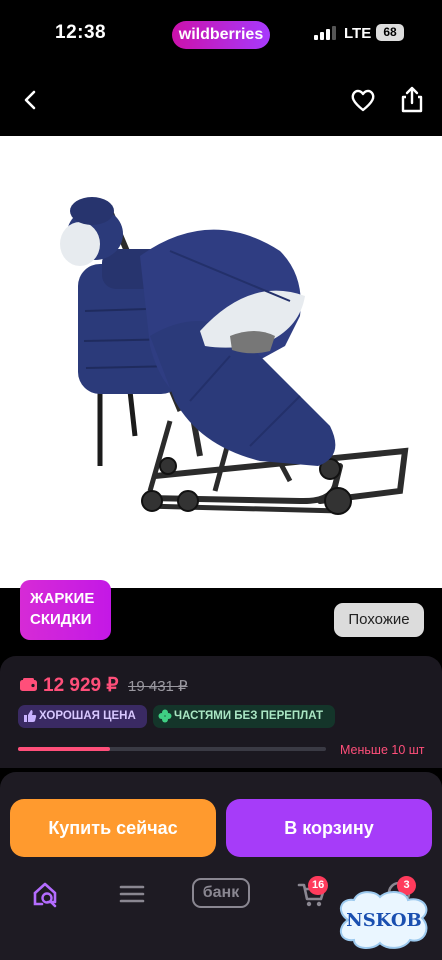  I want to click on installments-label: ЧАСТЯМИ БЕЗ ПЕРЕПЛАТ, so click(249, 716).